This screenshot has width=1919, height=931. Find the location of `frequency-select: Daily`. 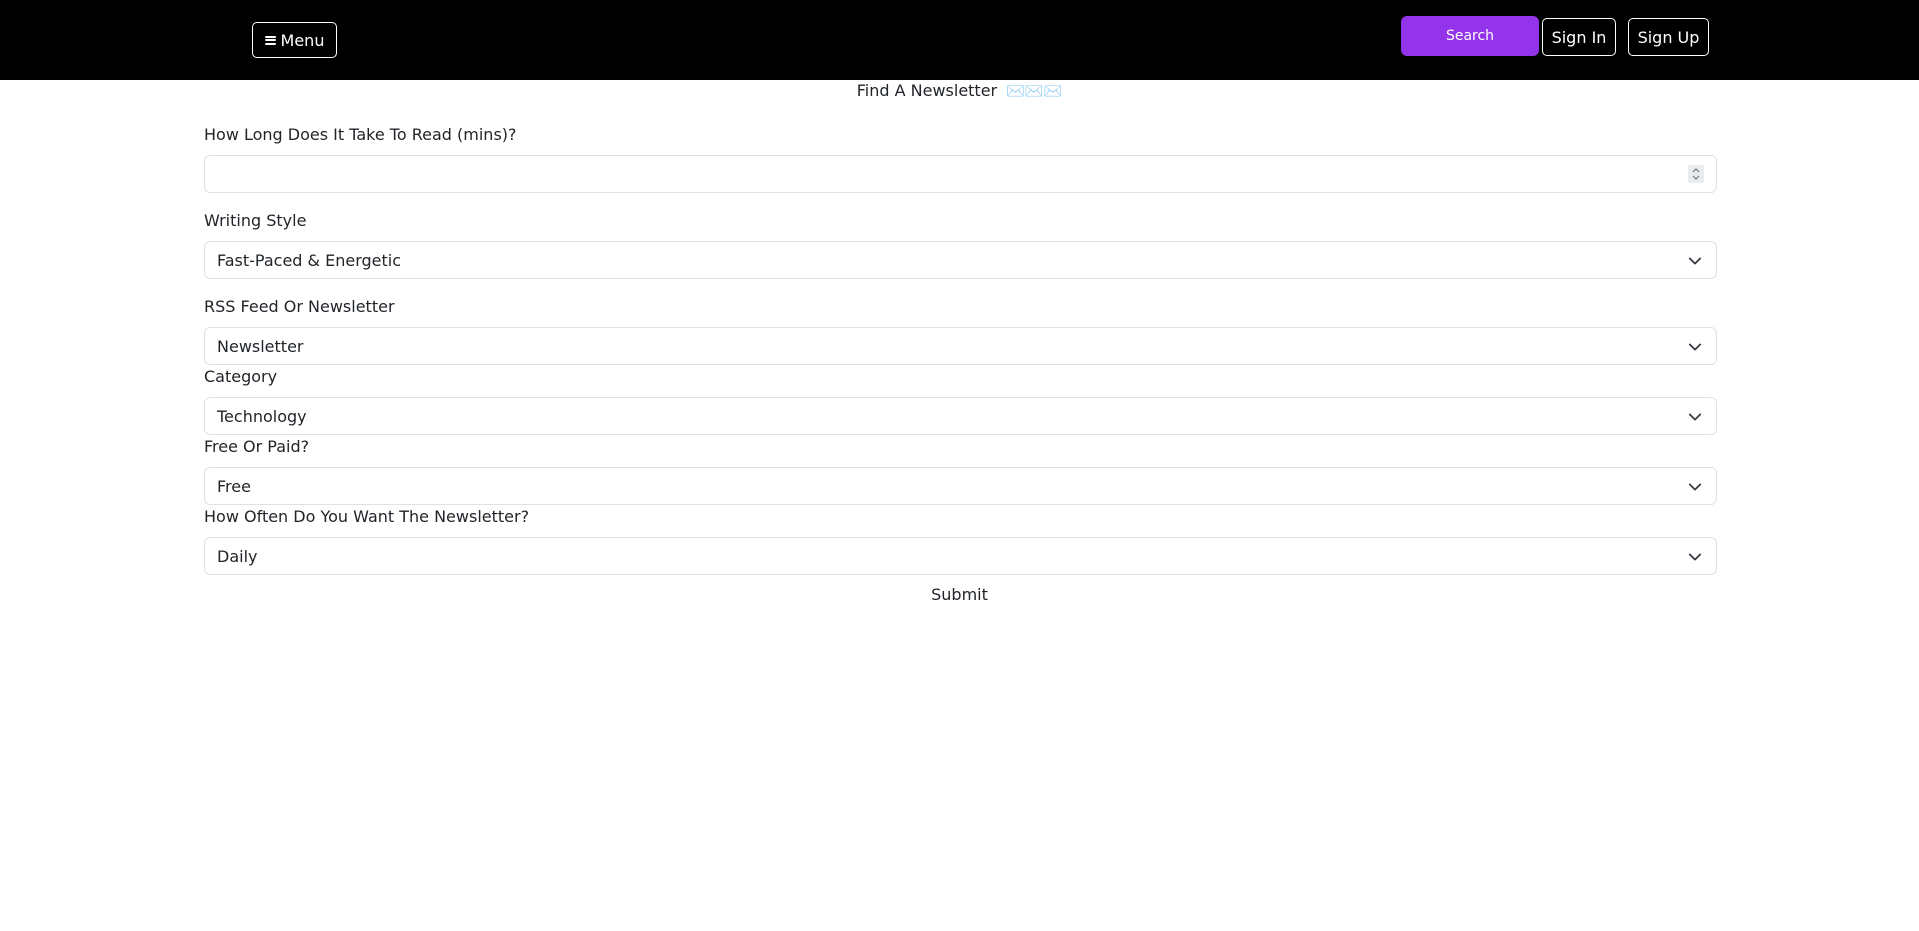

frequency-select: Daily is located at coordinates (960, 556).